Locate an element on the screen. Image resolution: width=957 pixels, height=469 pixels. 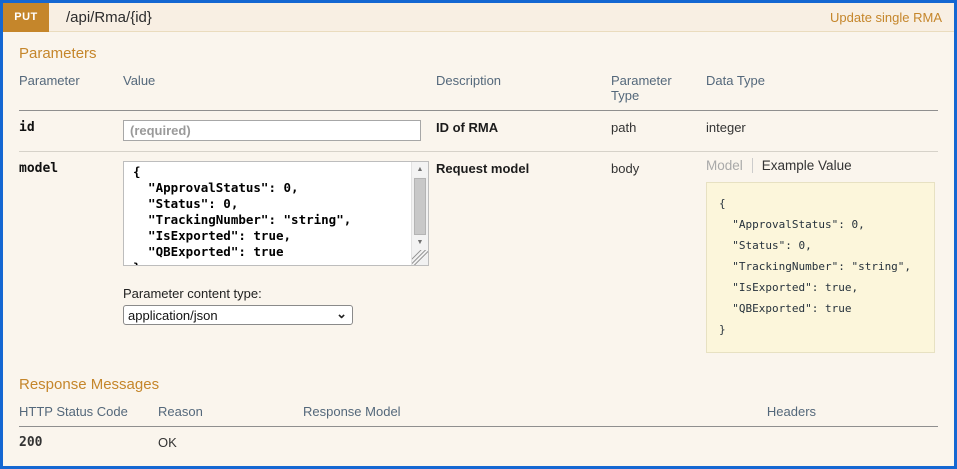
content-type-select: application/json is located at coordinates (238, 315).